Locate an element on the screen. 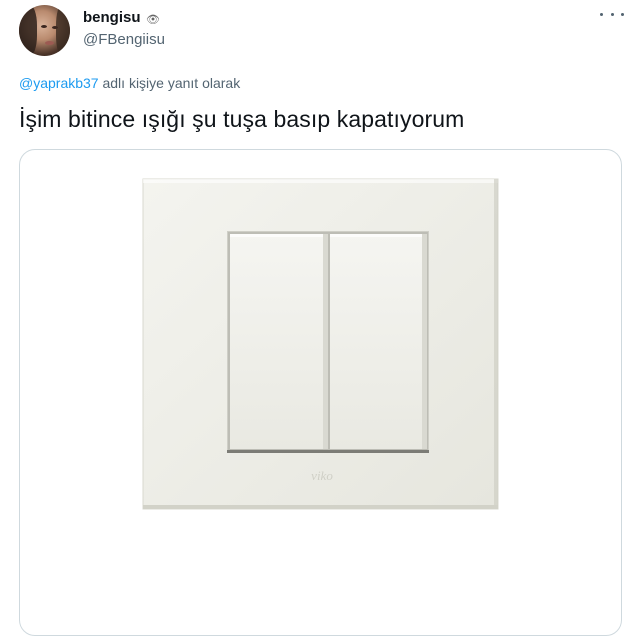  display-name: bengisu is located at coordinates (112, 17).